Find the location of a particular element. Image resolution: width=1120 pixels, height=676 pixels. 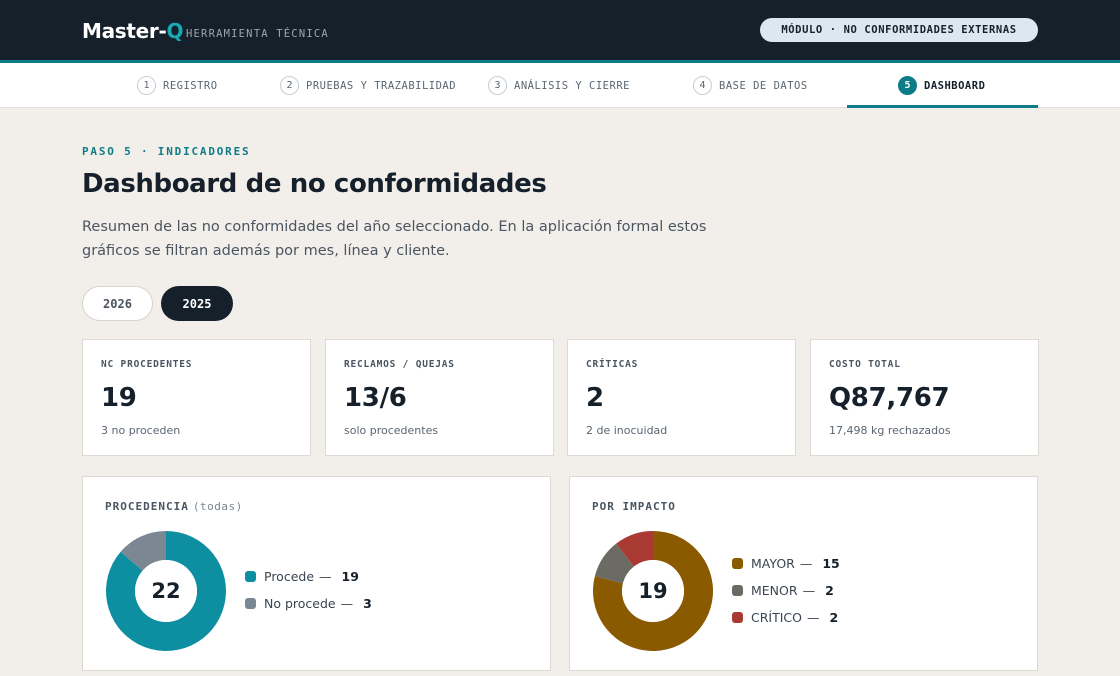

legend-count: 3 is located at coordinates (367, 603).